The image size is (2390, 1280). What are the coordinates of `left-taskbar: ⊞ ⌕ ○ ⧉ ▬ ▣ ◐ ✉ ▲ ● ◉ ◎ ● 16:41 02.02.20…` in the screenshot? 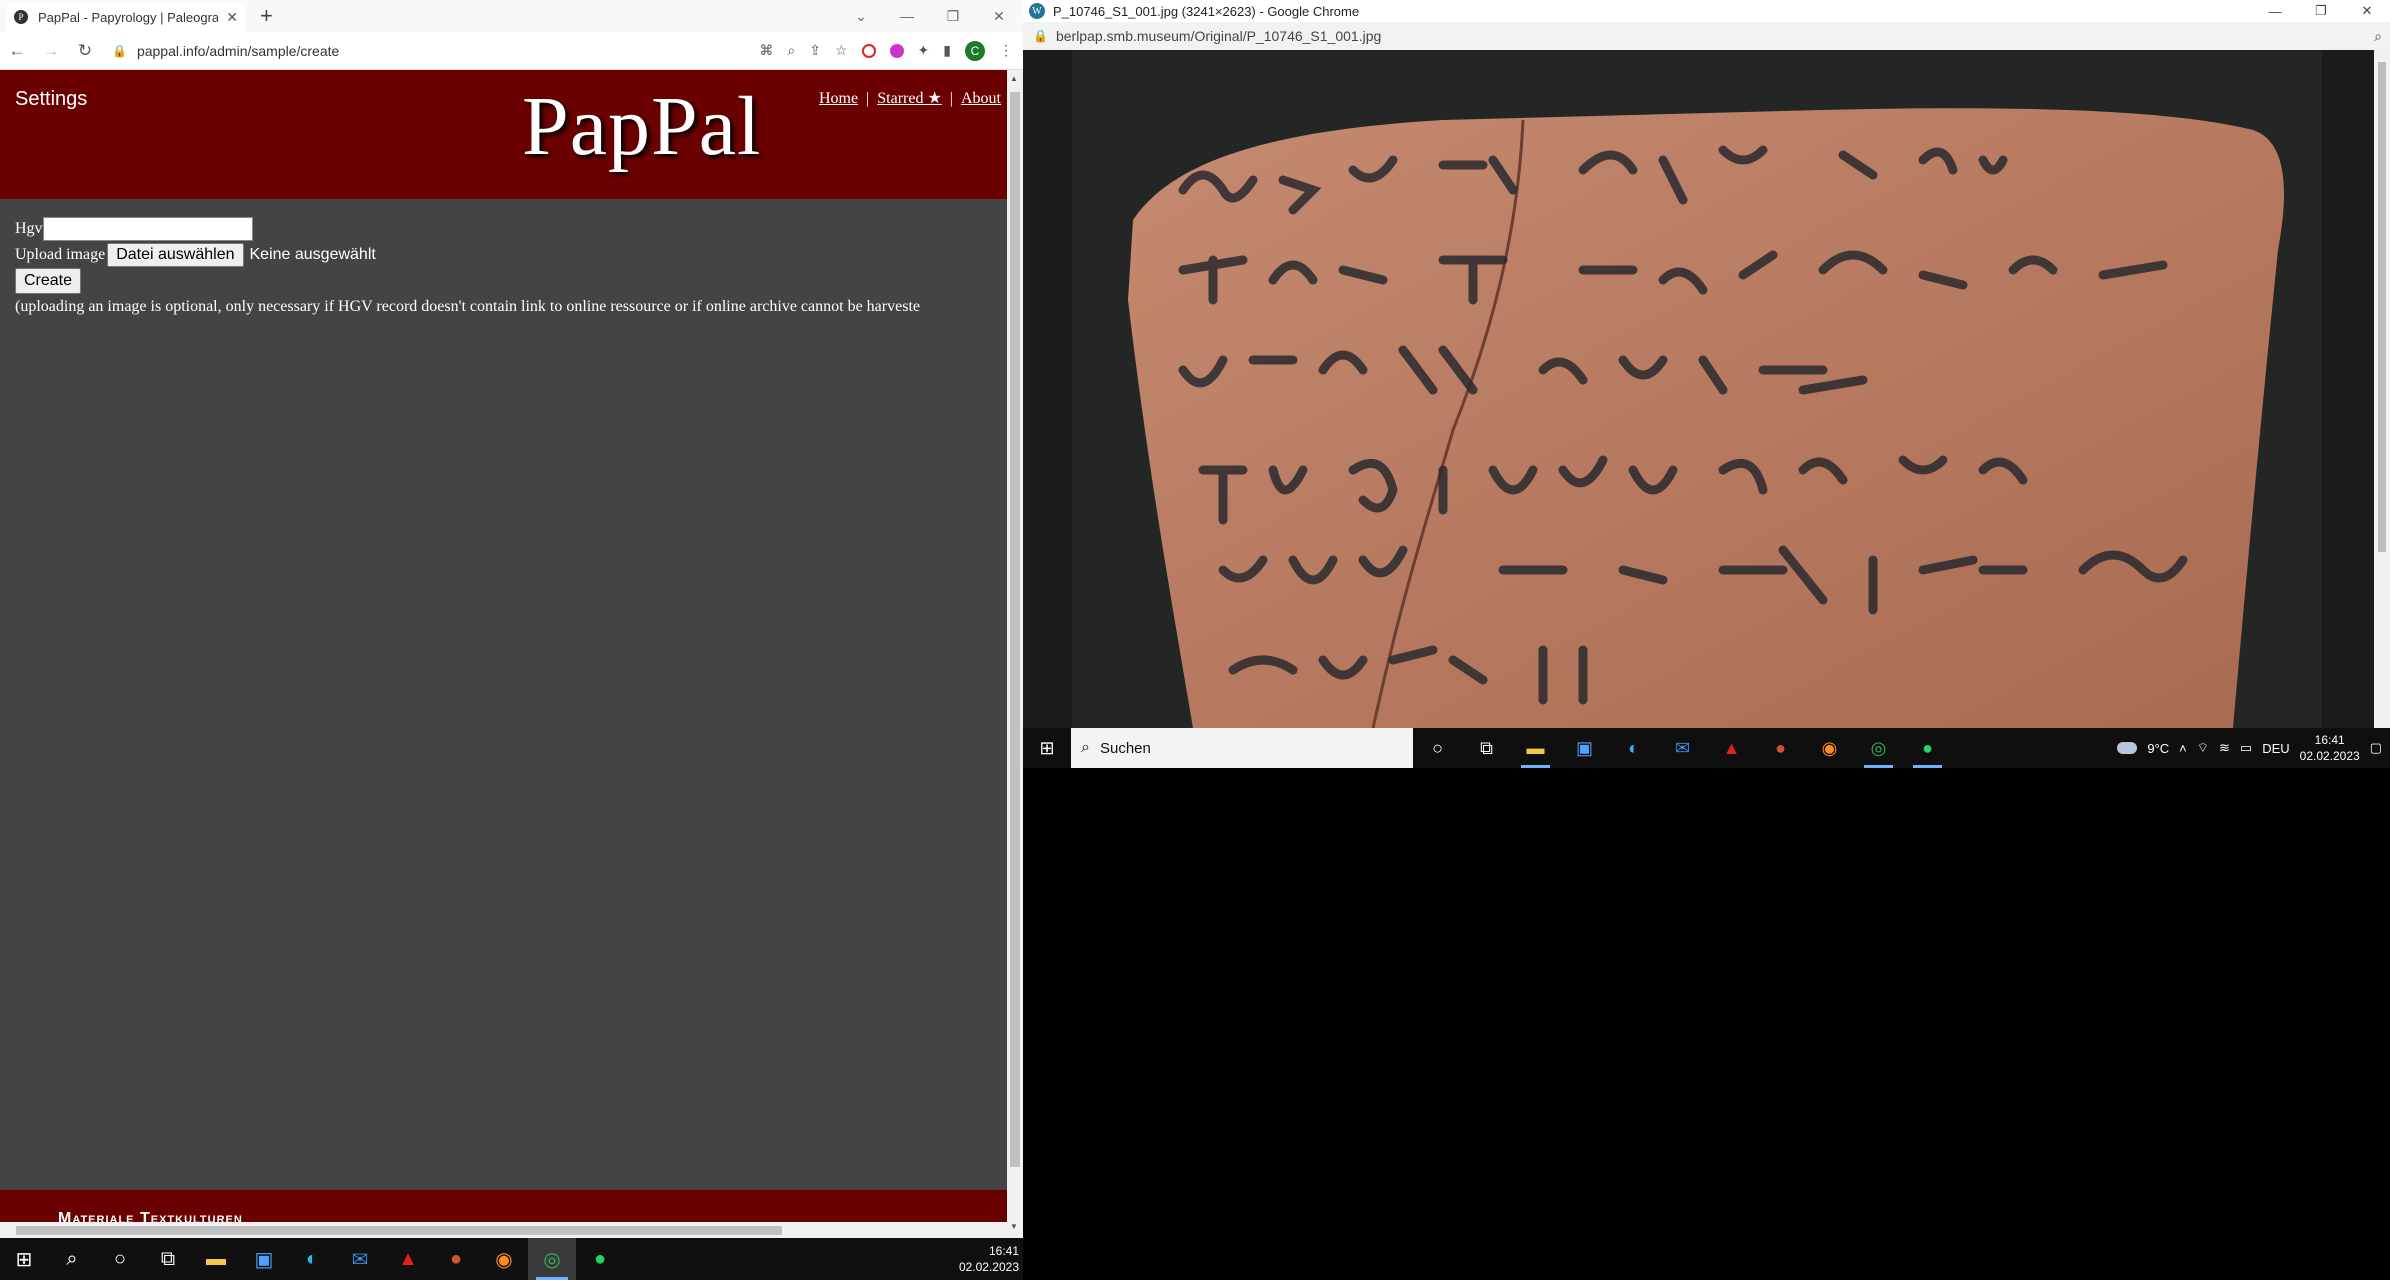 It's located at (511, 1259).